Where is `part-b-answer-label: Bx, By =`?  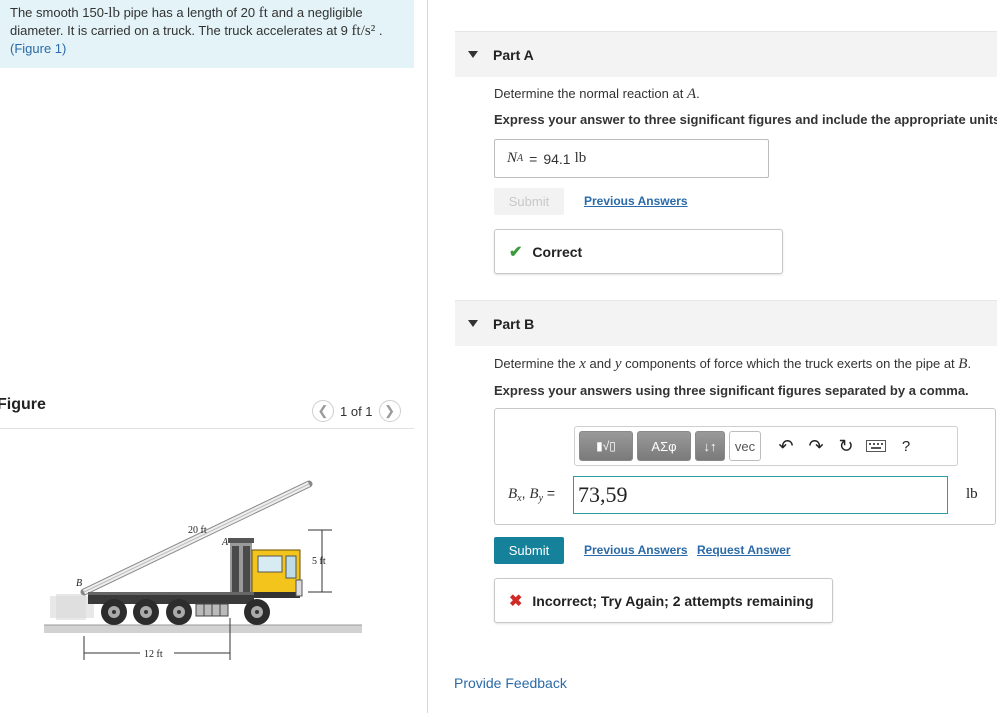
part-b-answer-label: Bx, By = is located at coordinates (531, 494).